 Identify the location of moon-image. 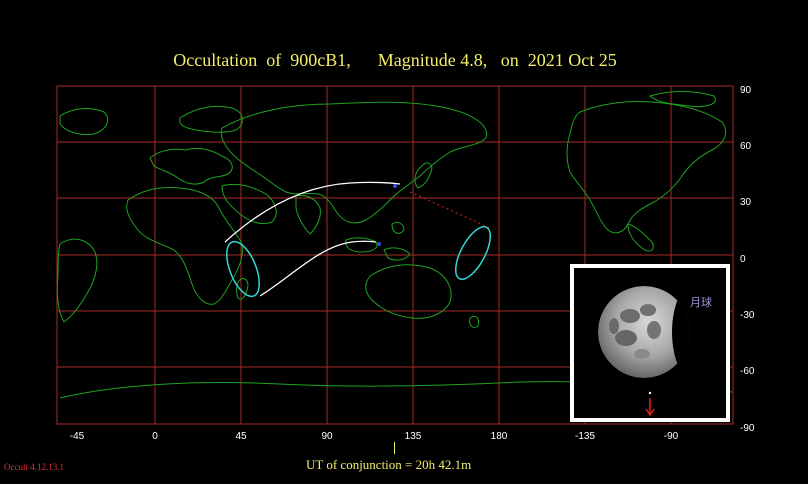
(644, 351).